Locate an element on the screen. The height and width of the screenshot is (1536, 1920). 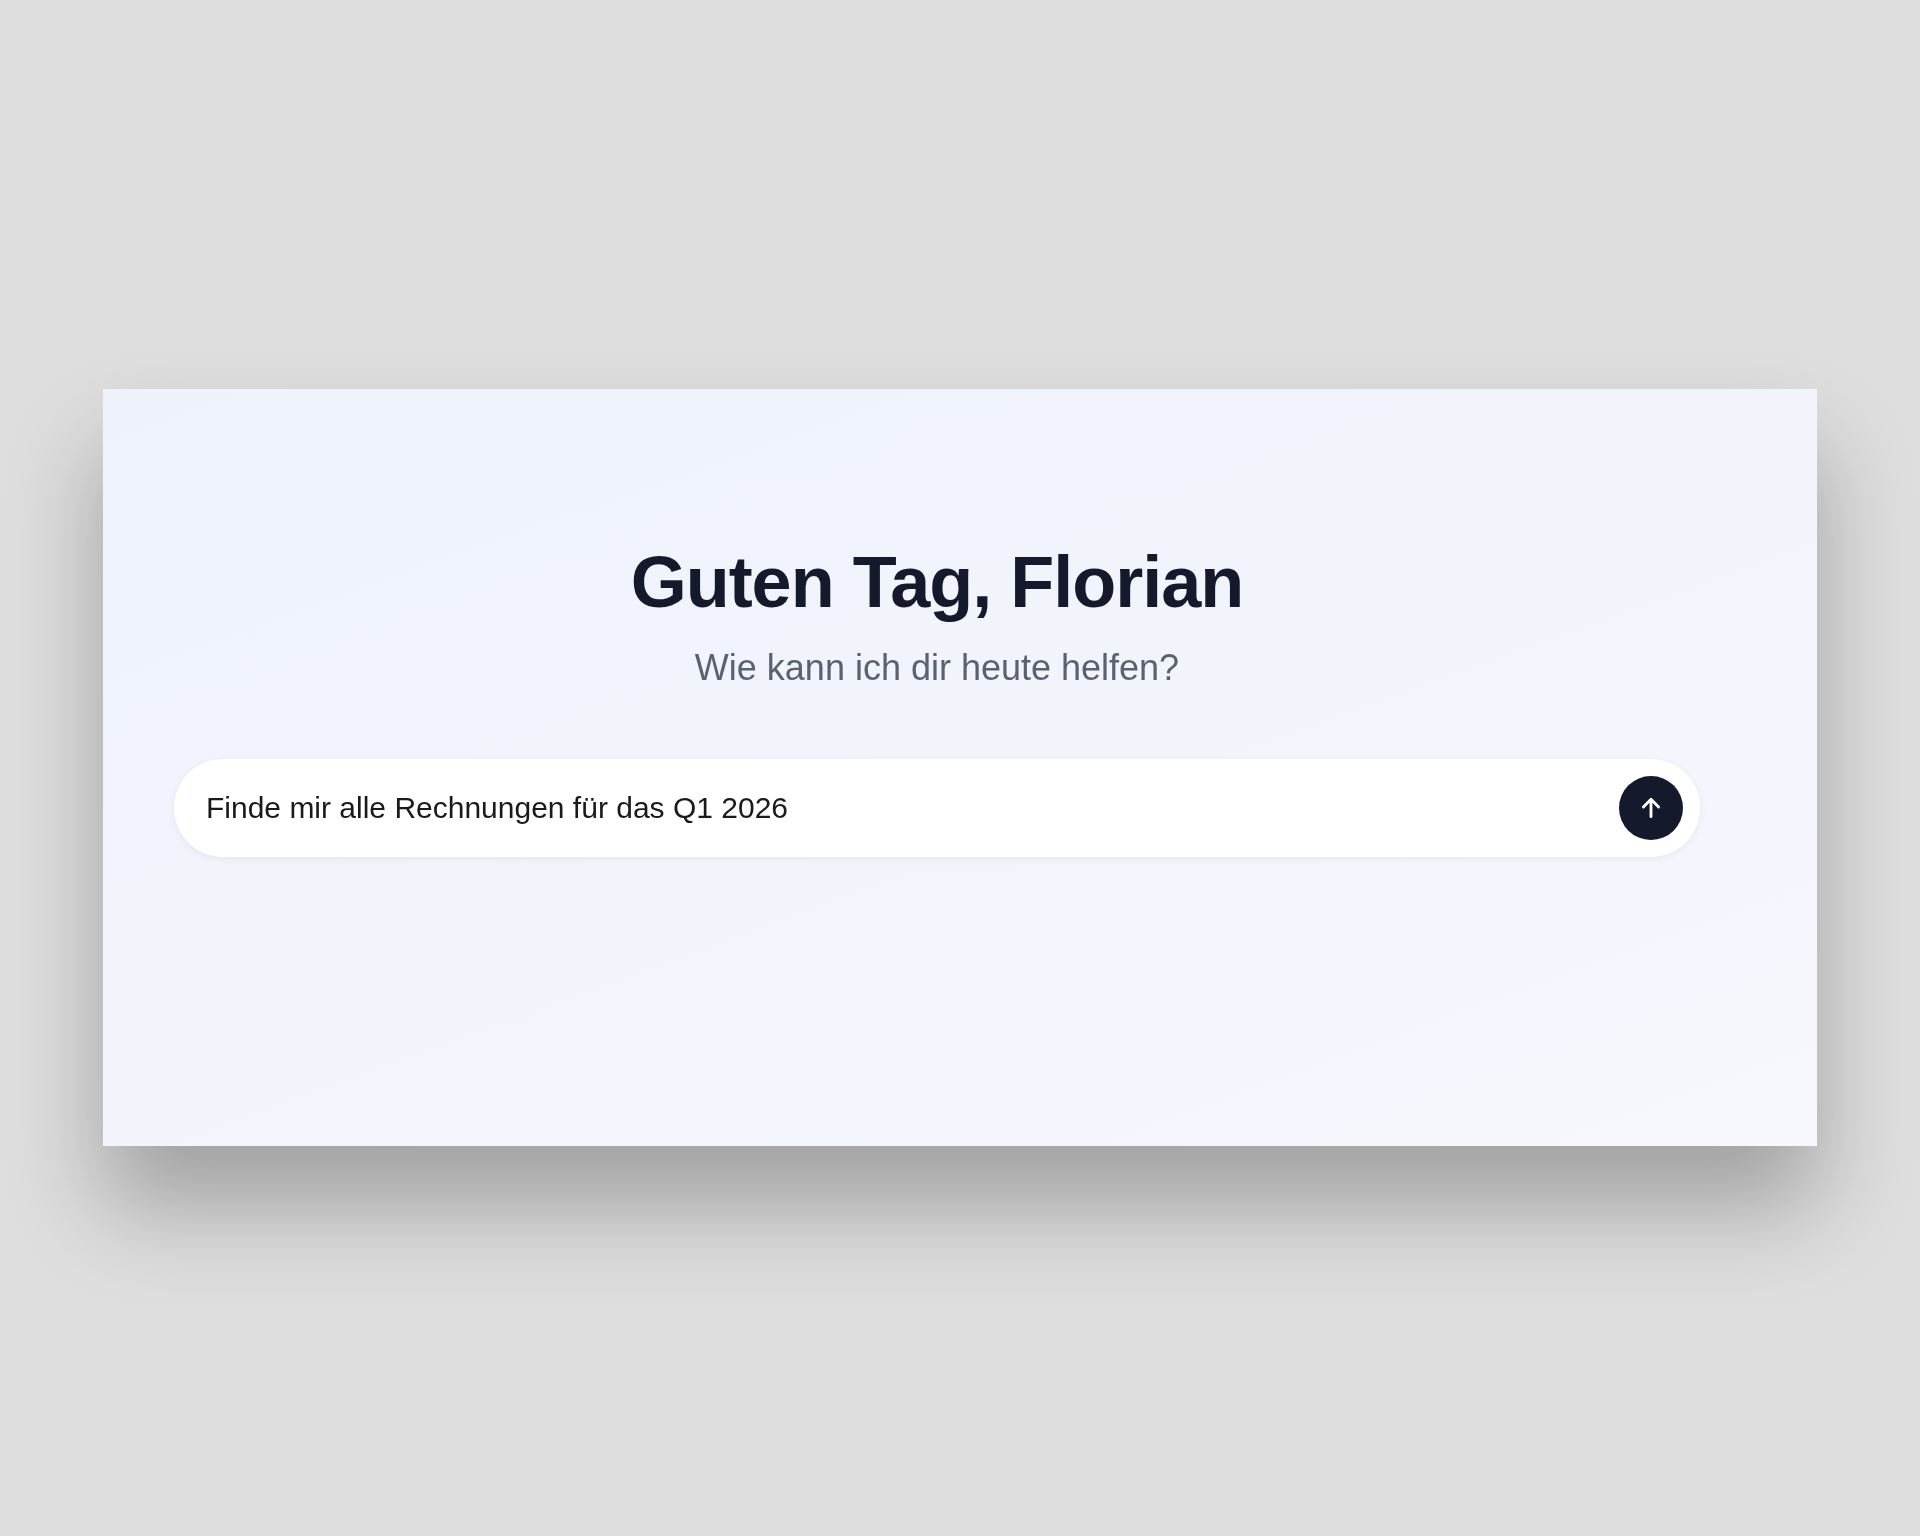
greeting-subtitle: Wie kann ich dir heute helfen? is located at coordinates (937, 668).